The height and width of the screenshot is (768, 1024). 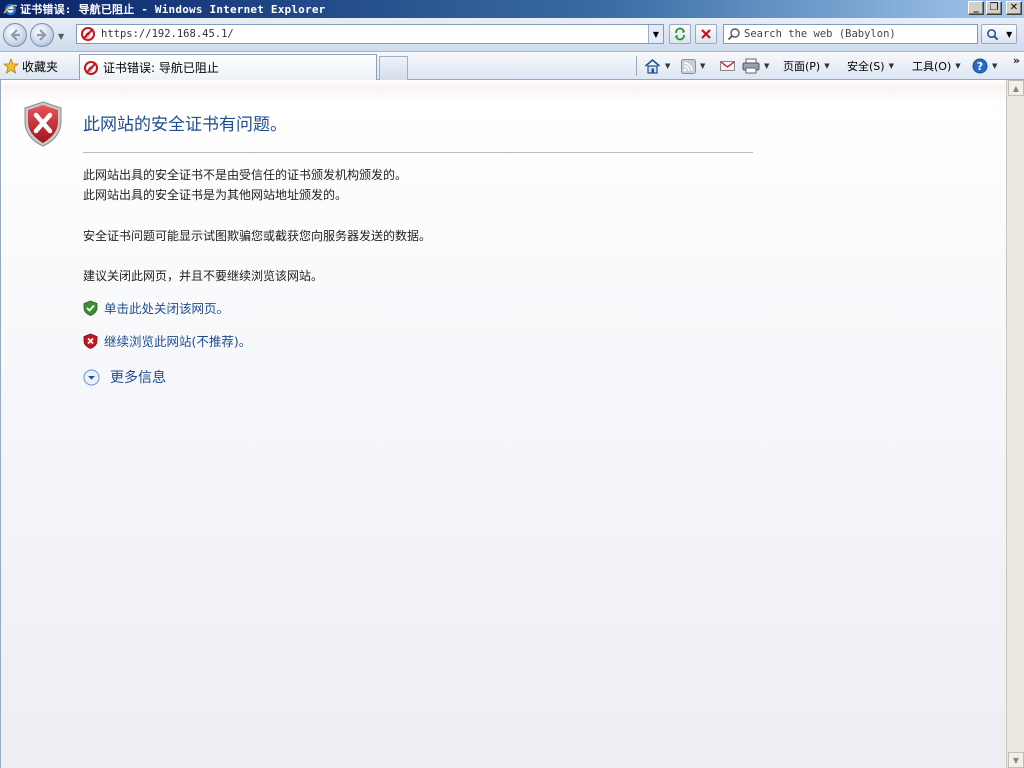 I want to click on print-button: ▼, so click(x=755, y=66).